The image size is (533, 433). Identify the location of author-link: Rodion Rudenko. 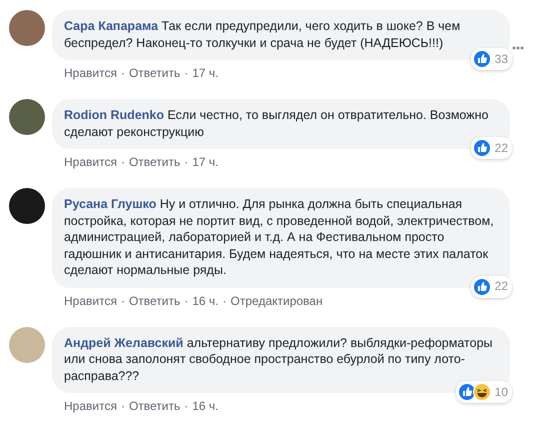
(114, 115).